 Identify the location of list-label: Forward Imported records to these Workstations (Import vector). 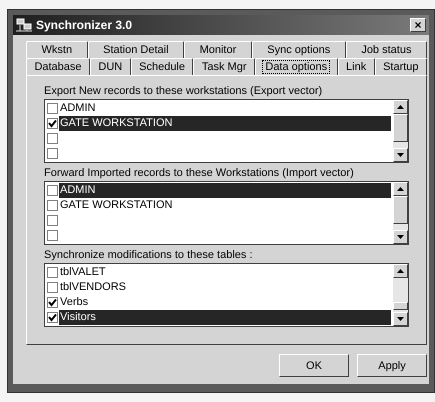
(199, 173).